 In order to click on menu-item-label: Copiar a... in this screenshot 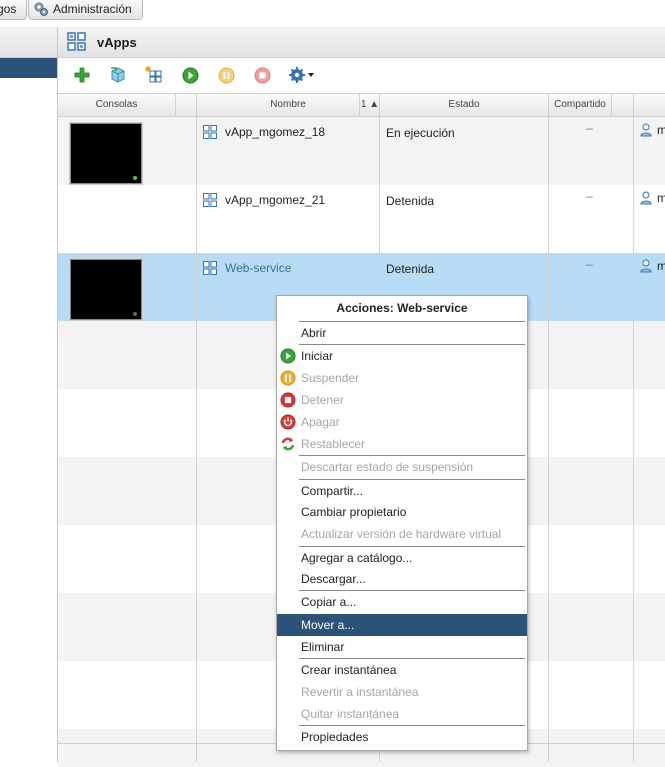, I will do `click(329, 602)`.